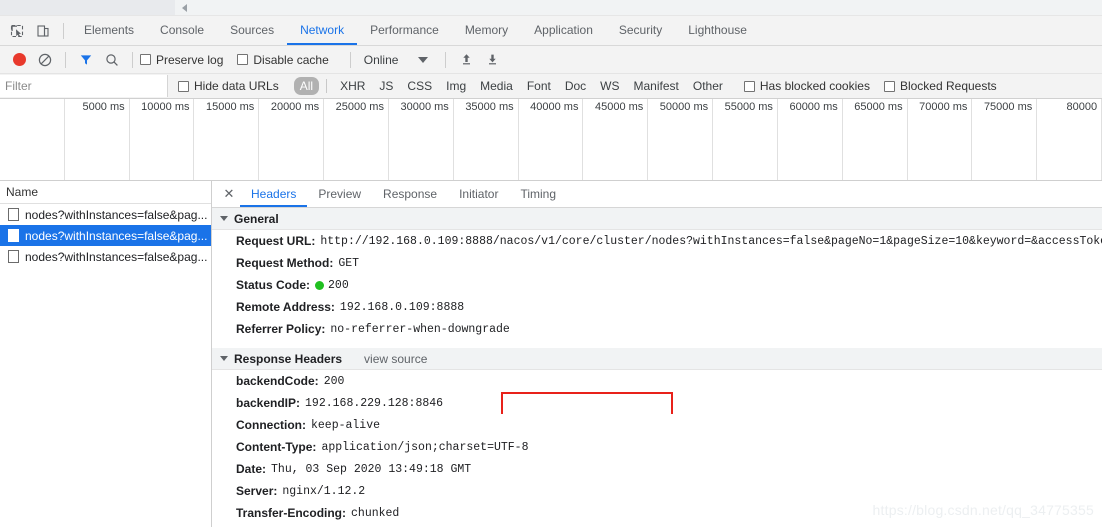 The image size is (1102, 527). What do you see at coordinates (32, 139) in the screenshot?
I see `ruler-cell` at bounding box center [32, 139].